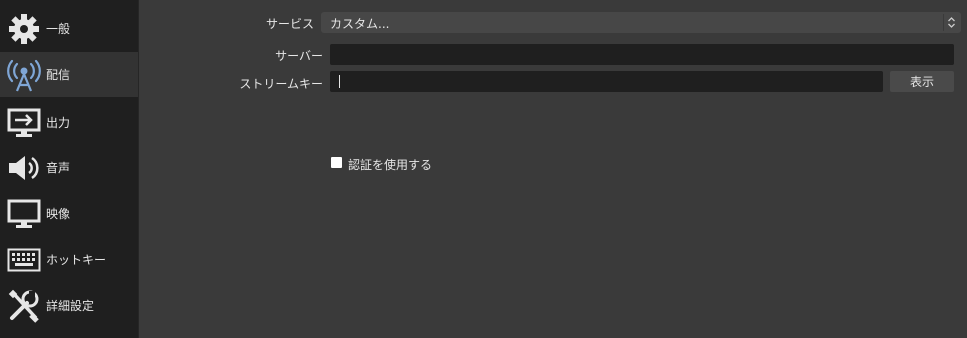  What do you see at coordinates (24, 29) in the screenshot?
I see `gear-icon` at bounding box center [24, 29].